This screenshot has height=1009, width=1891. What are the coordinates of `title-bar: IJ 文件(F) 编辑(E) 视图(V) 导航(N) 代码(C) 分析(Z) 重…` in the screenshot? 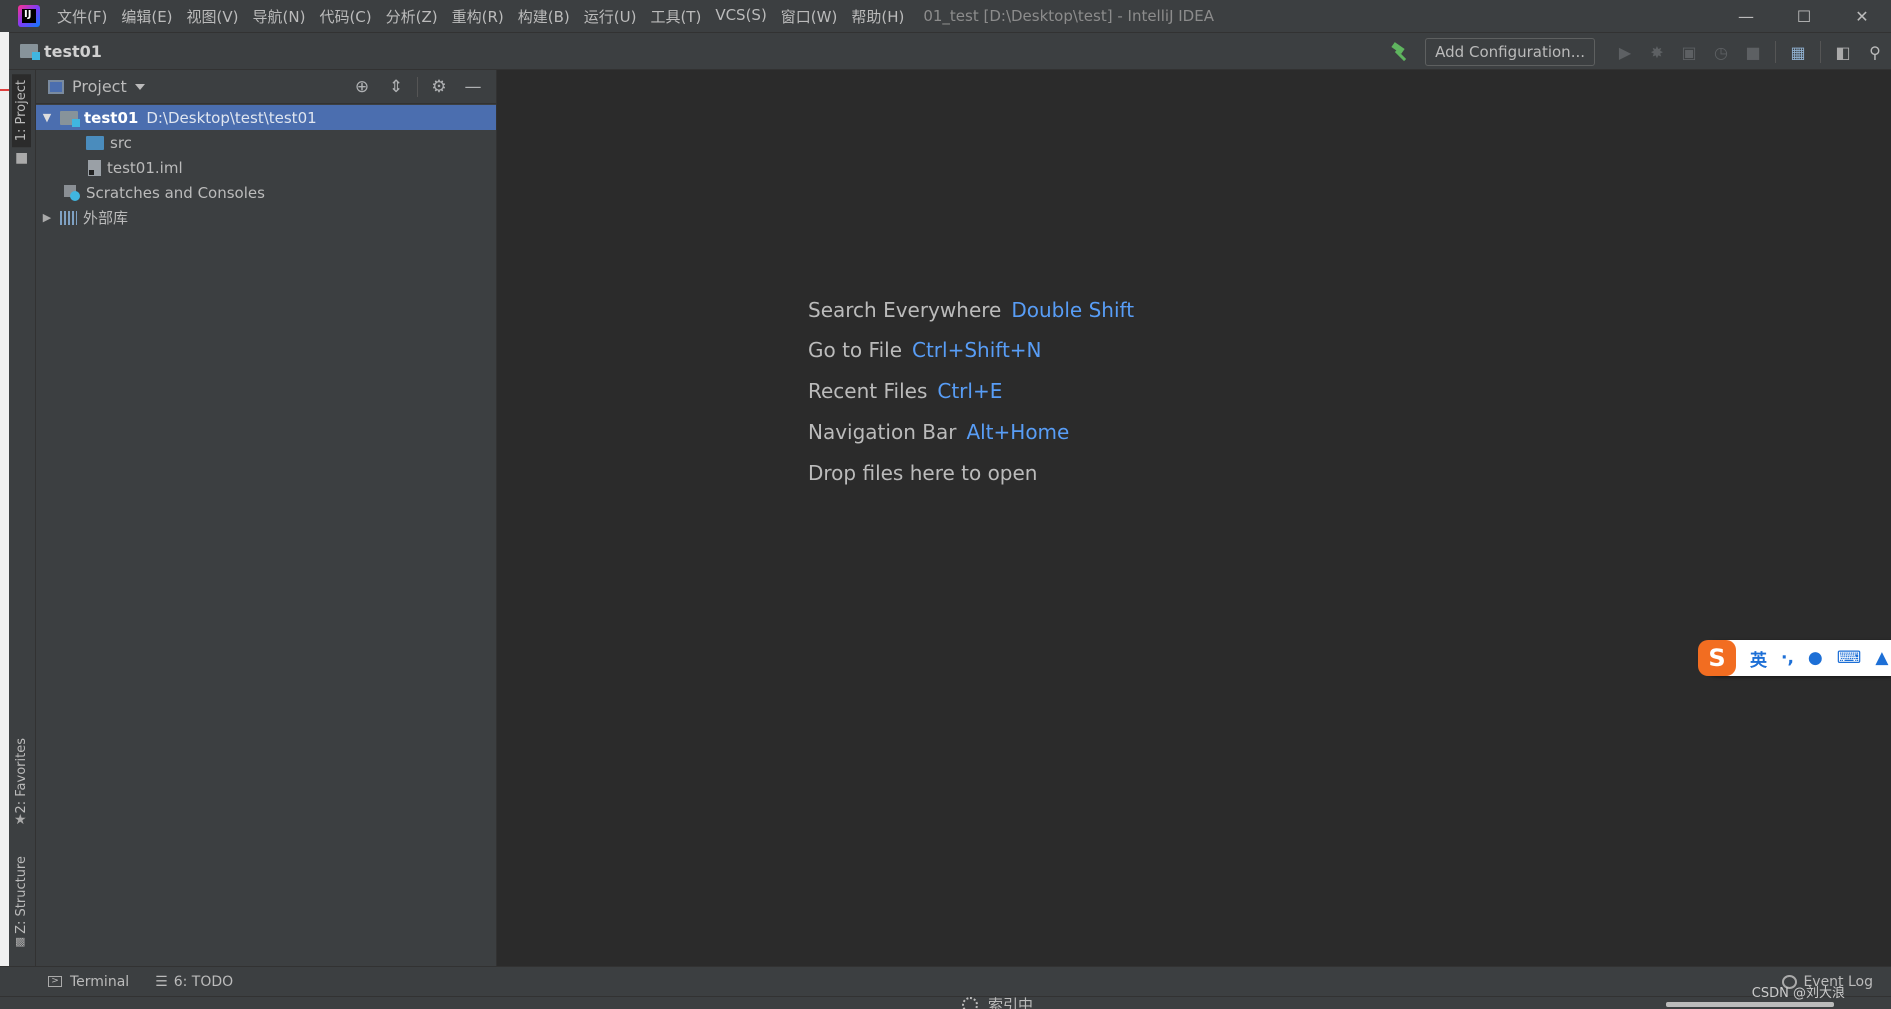 It's located at (945, 16).